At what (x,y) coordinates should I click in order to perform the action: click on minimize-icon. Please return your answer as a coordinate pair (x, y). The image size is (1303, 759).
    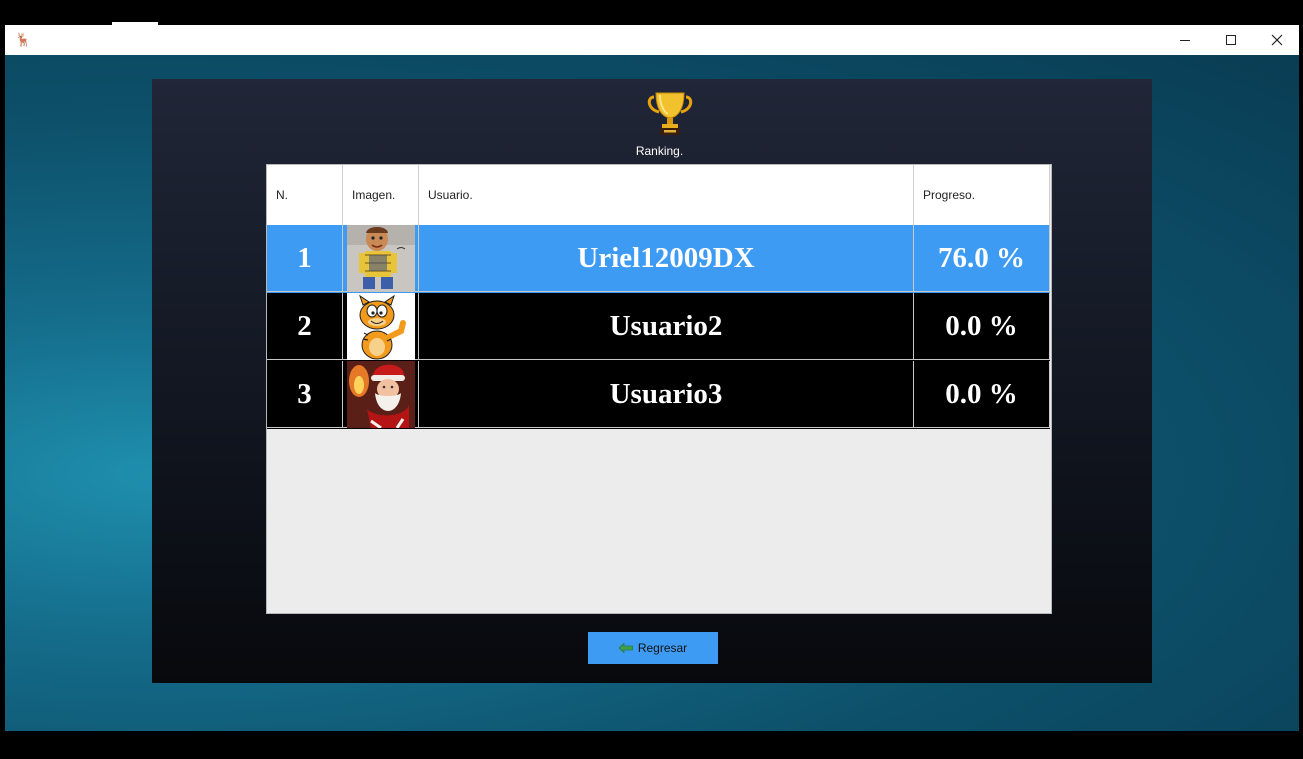
    Looking at the image, I should click on (1185, 40).